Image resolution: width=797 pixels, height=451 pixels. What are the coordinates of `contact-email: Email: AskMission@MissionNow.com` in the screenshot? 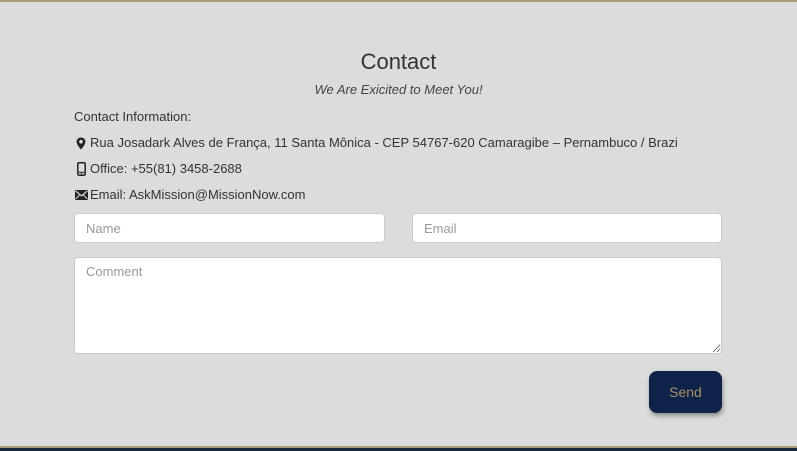 It's located at (189, 195).